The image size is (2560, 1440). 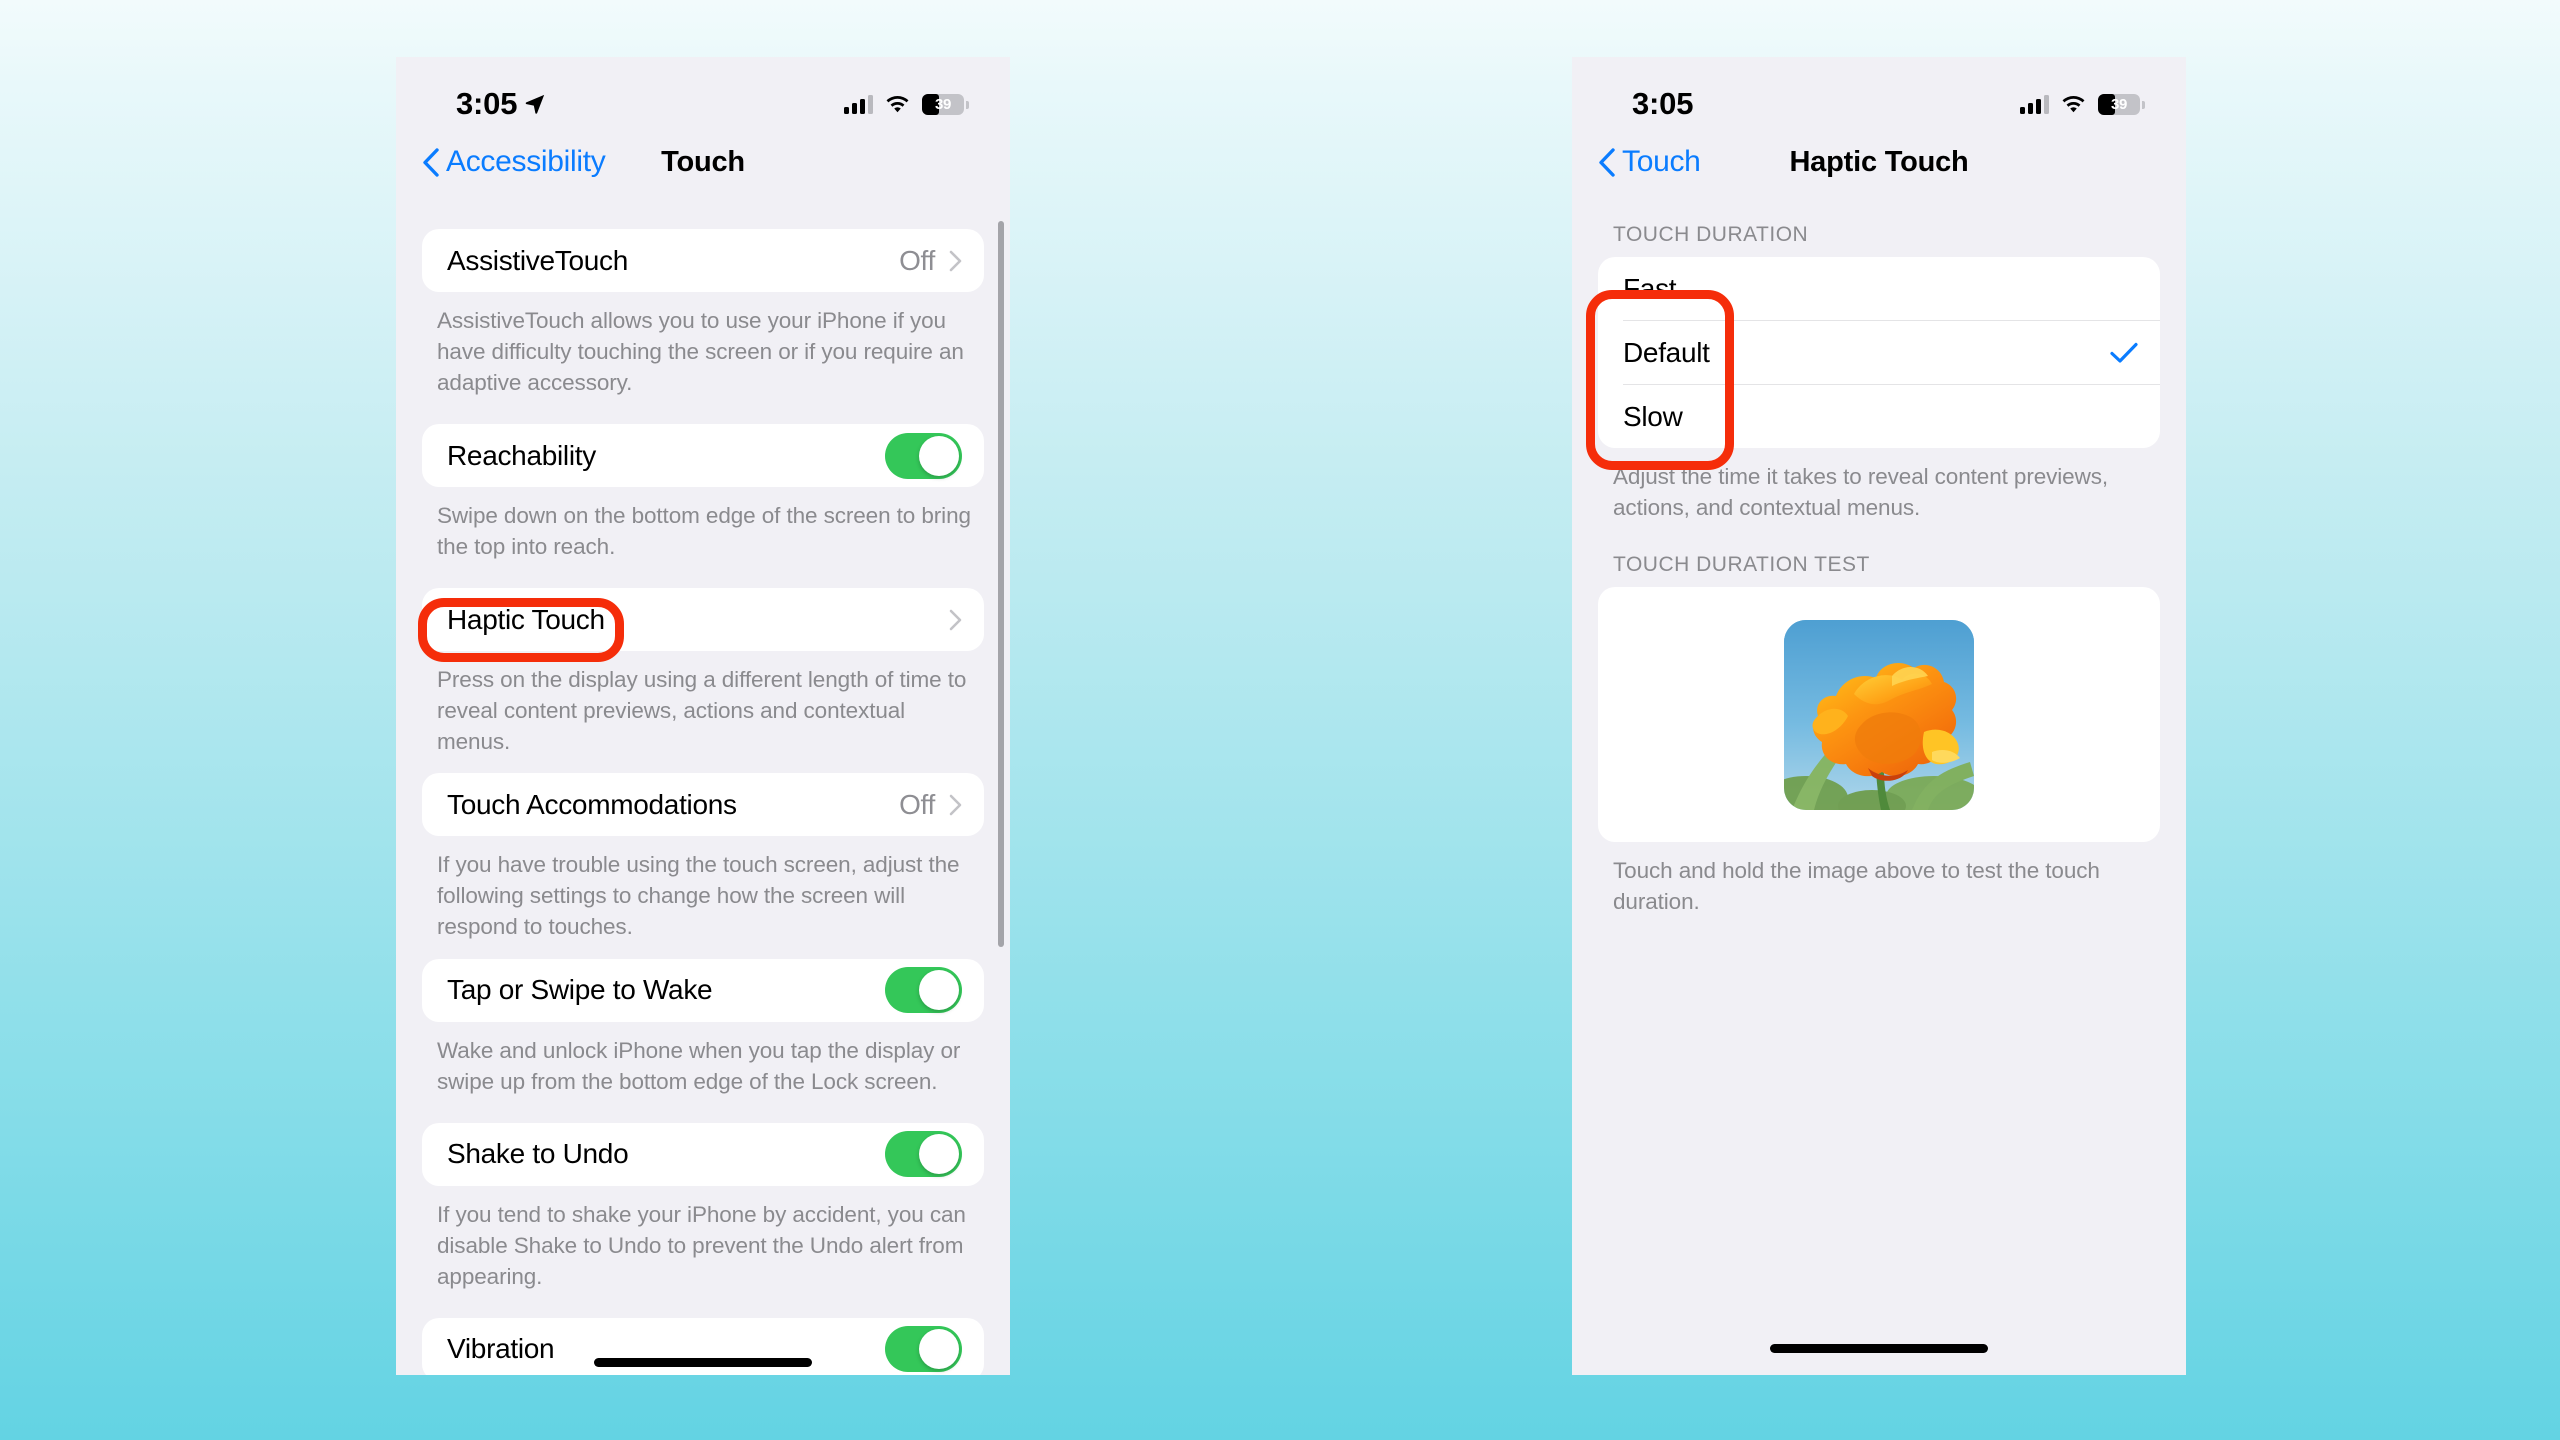 I want to click on option-row-default: Default, so click(x=1879, y=352).